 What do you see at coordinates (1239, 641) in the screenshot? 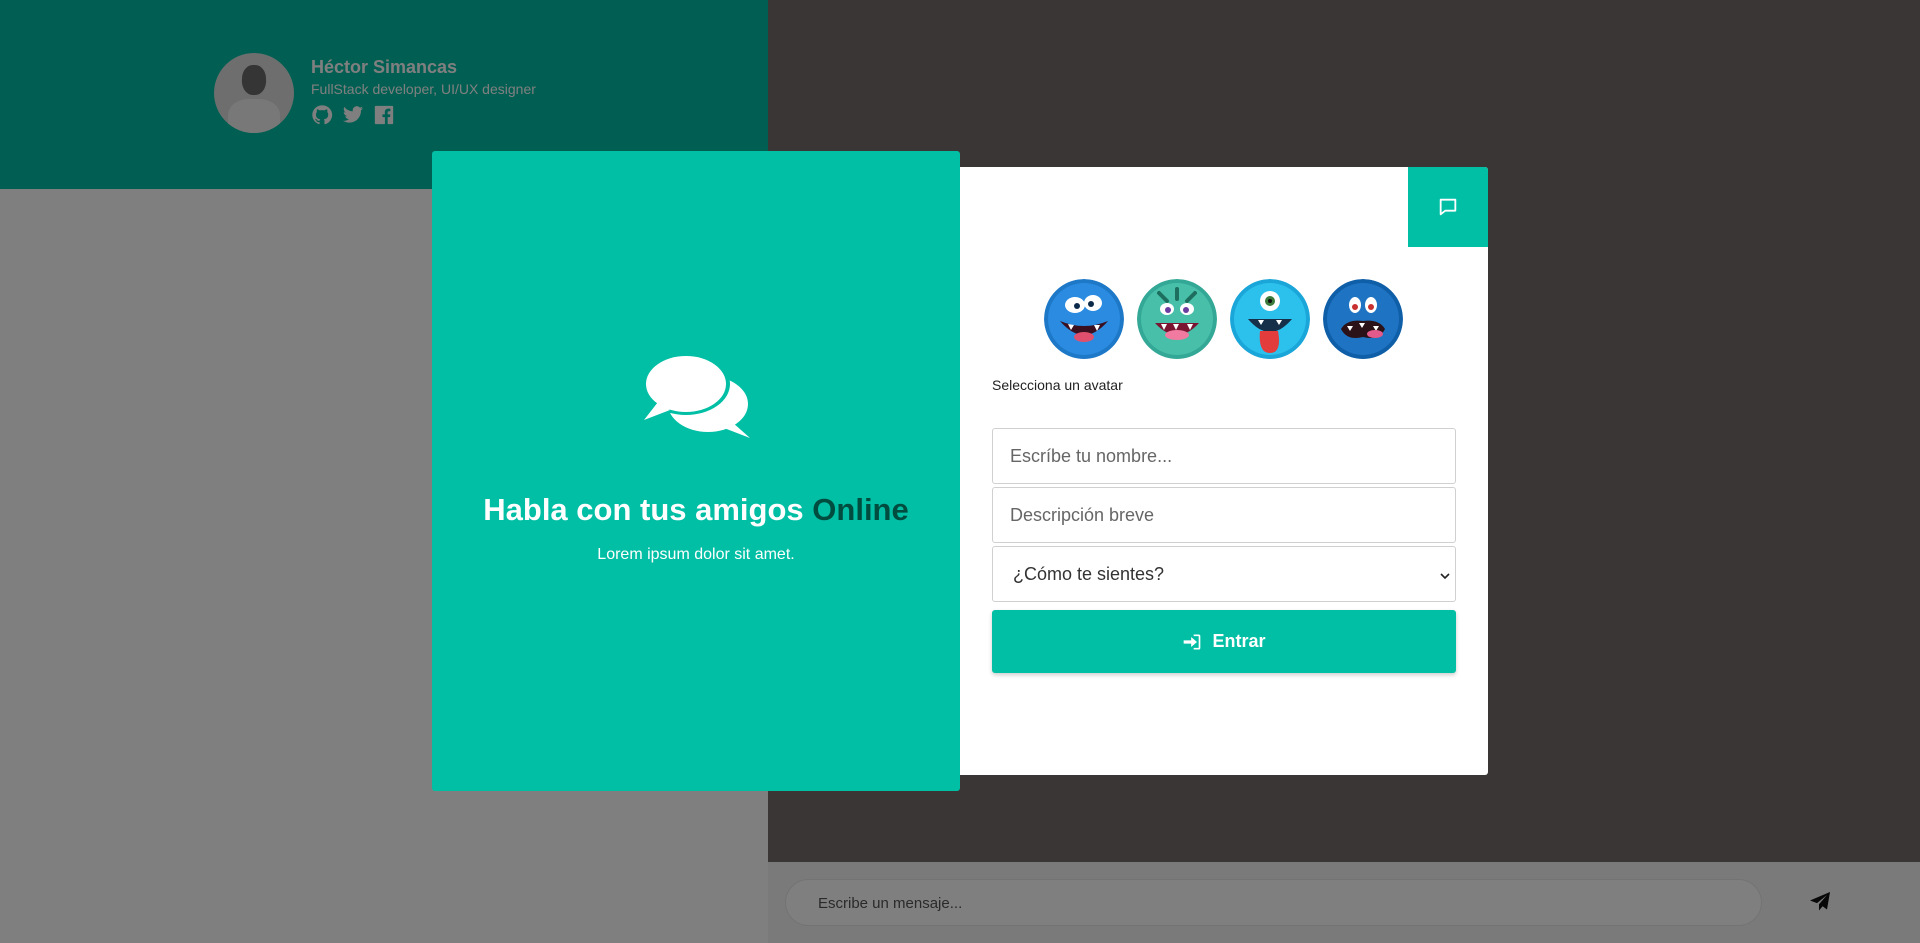
I see `enter-button-label: Entrar` at bounding box center [1239, 641].